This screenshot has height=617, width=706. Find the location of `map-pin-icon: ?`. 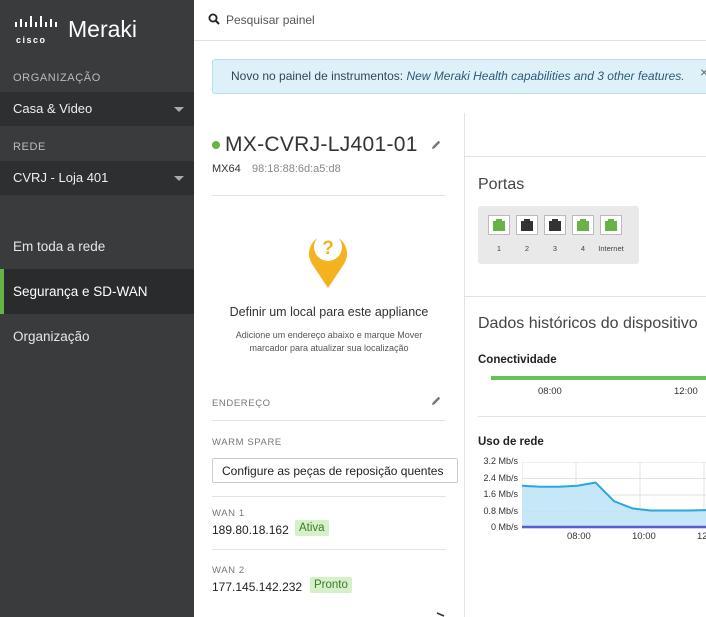

map-pin-icon: ? is located at coordinates (328, 260).